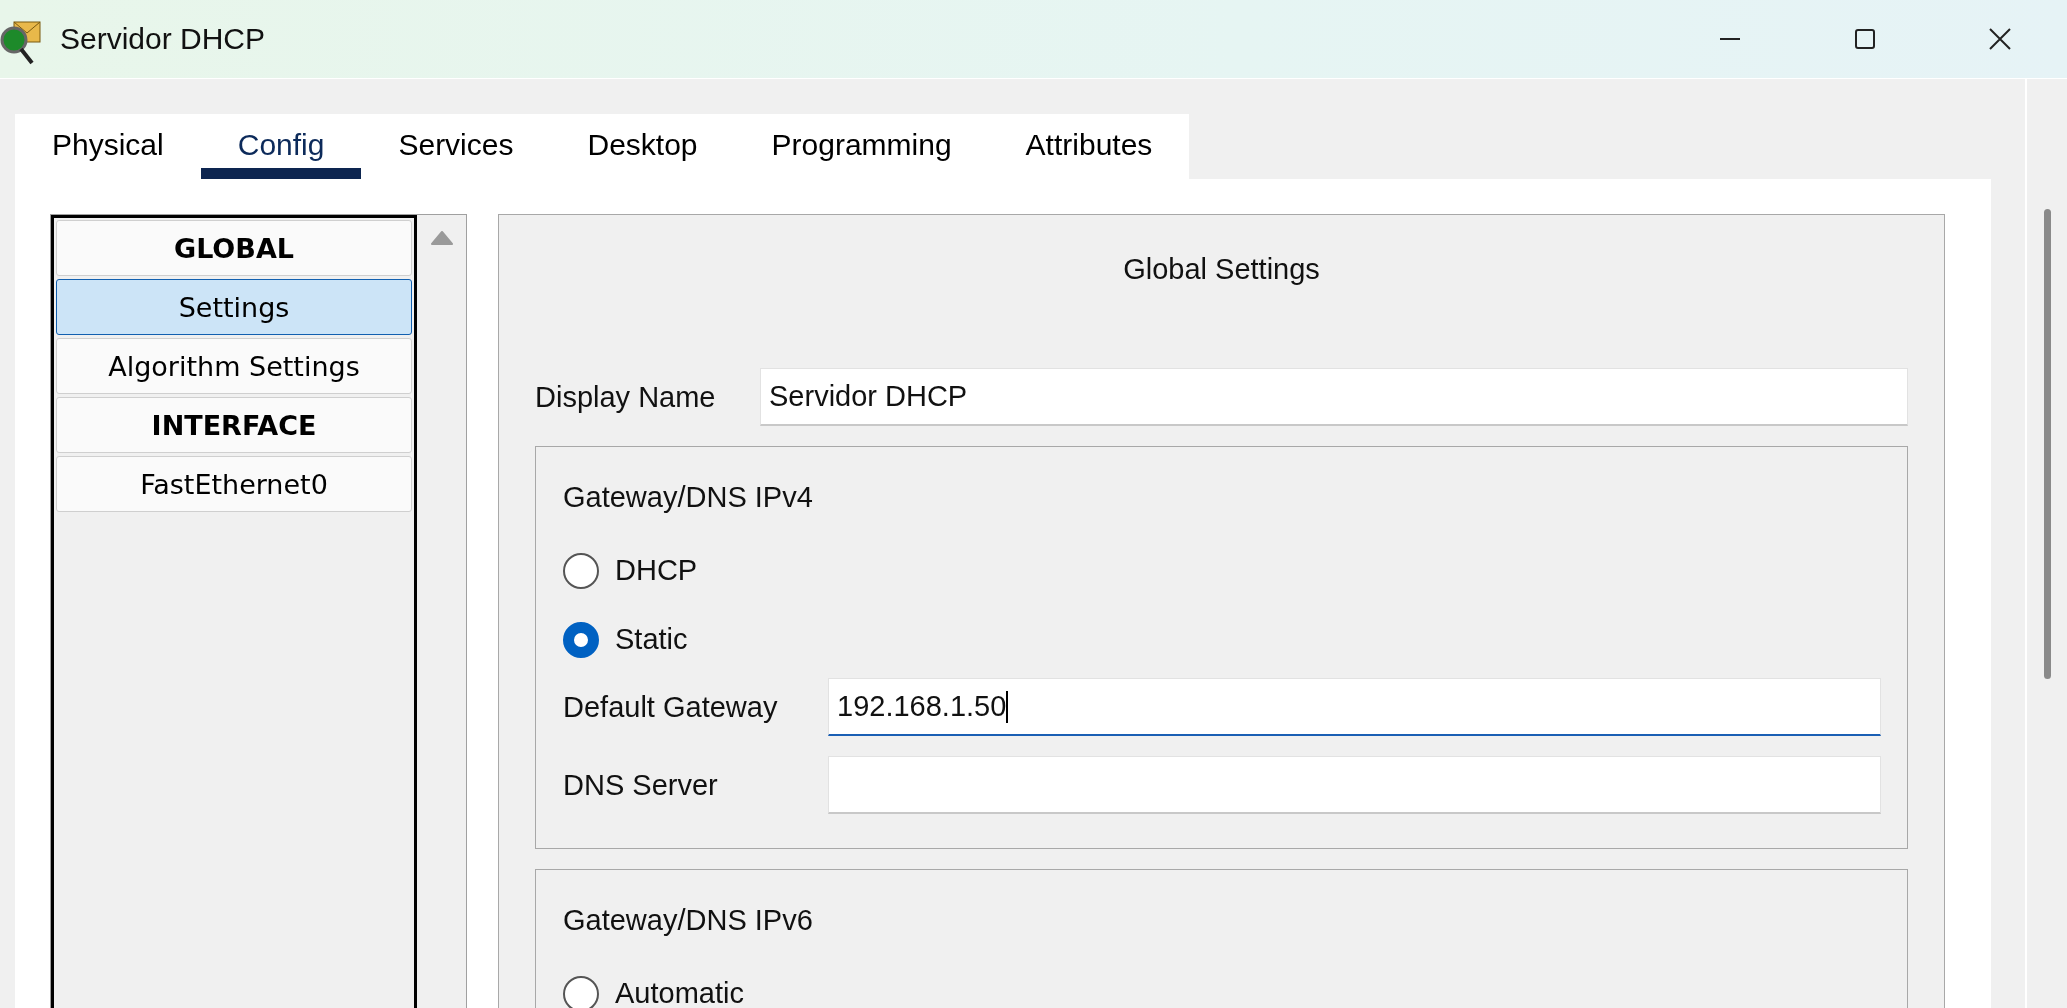 The width and height of the screenshot is (2067, 1008). Describe the element at coordinates (688, 497) in the screenshot. I see `group-title: Gateway/DNS IPv4` at that location.